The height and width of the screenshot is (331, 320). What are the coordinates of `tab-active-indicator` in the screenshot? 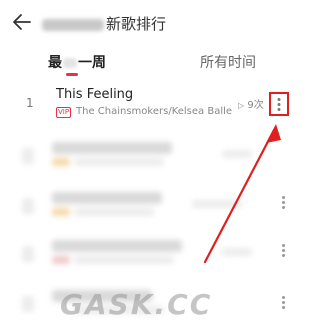 It's located at (72, 74).